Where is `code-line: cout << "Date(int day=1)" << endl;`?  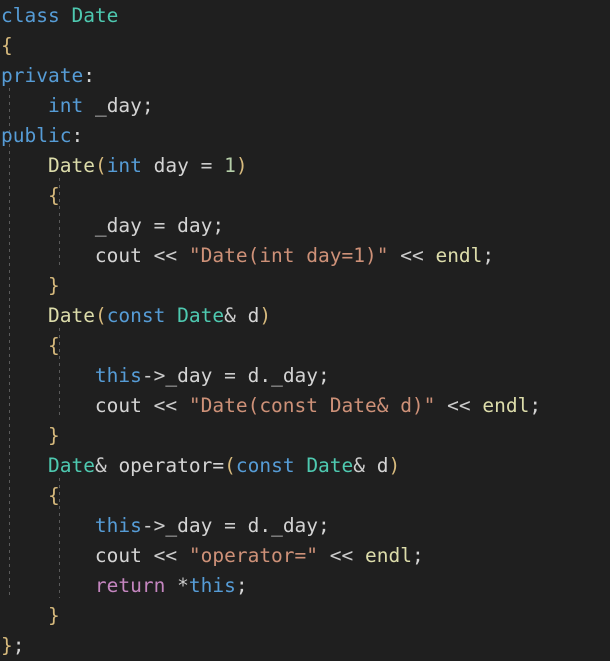 code-line: cout << "Date(int day=1)" << endl; is located at coordinates (305, 256).